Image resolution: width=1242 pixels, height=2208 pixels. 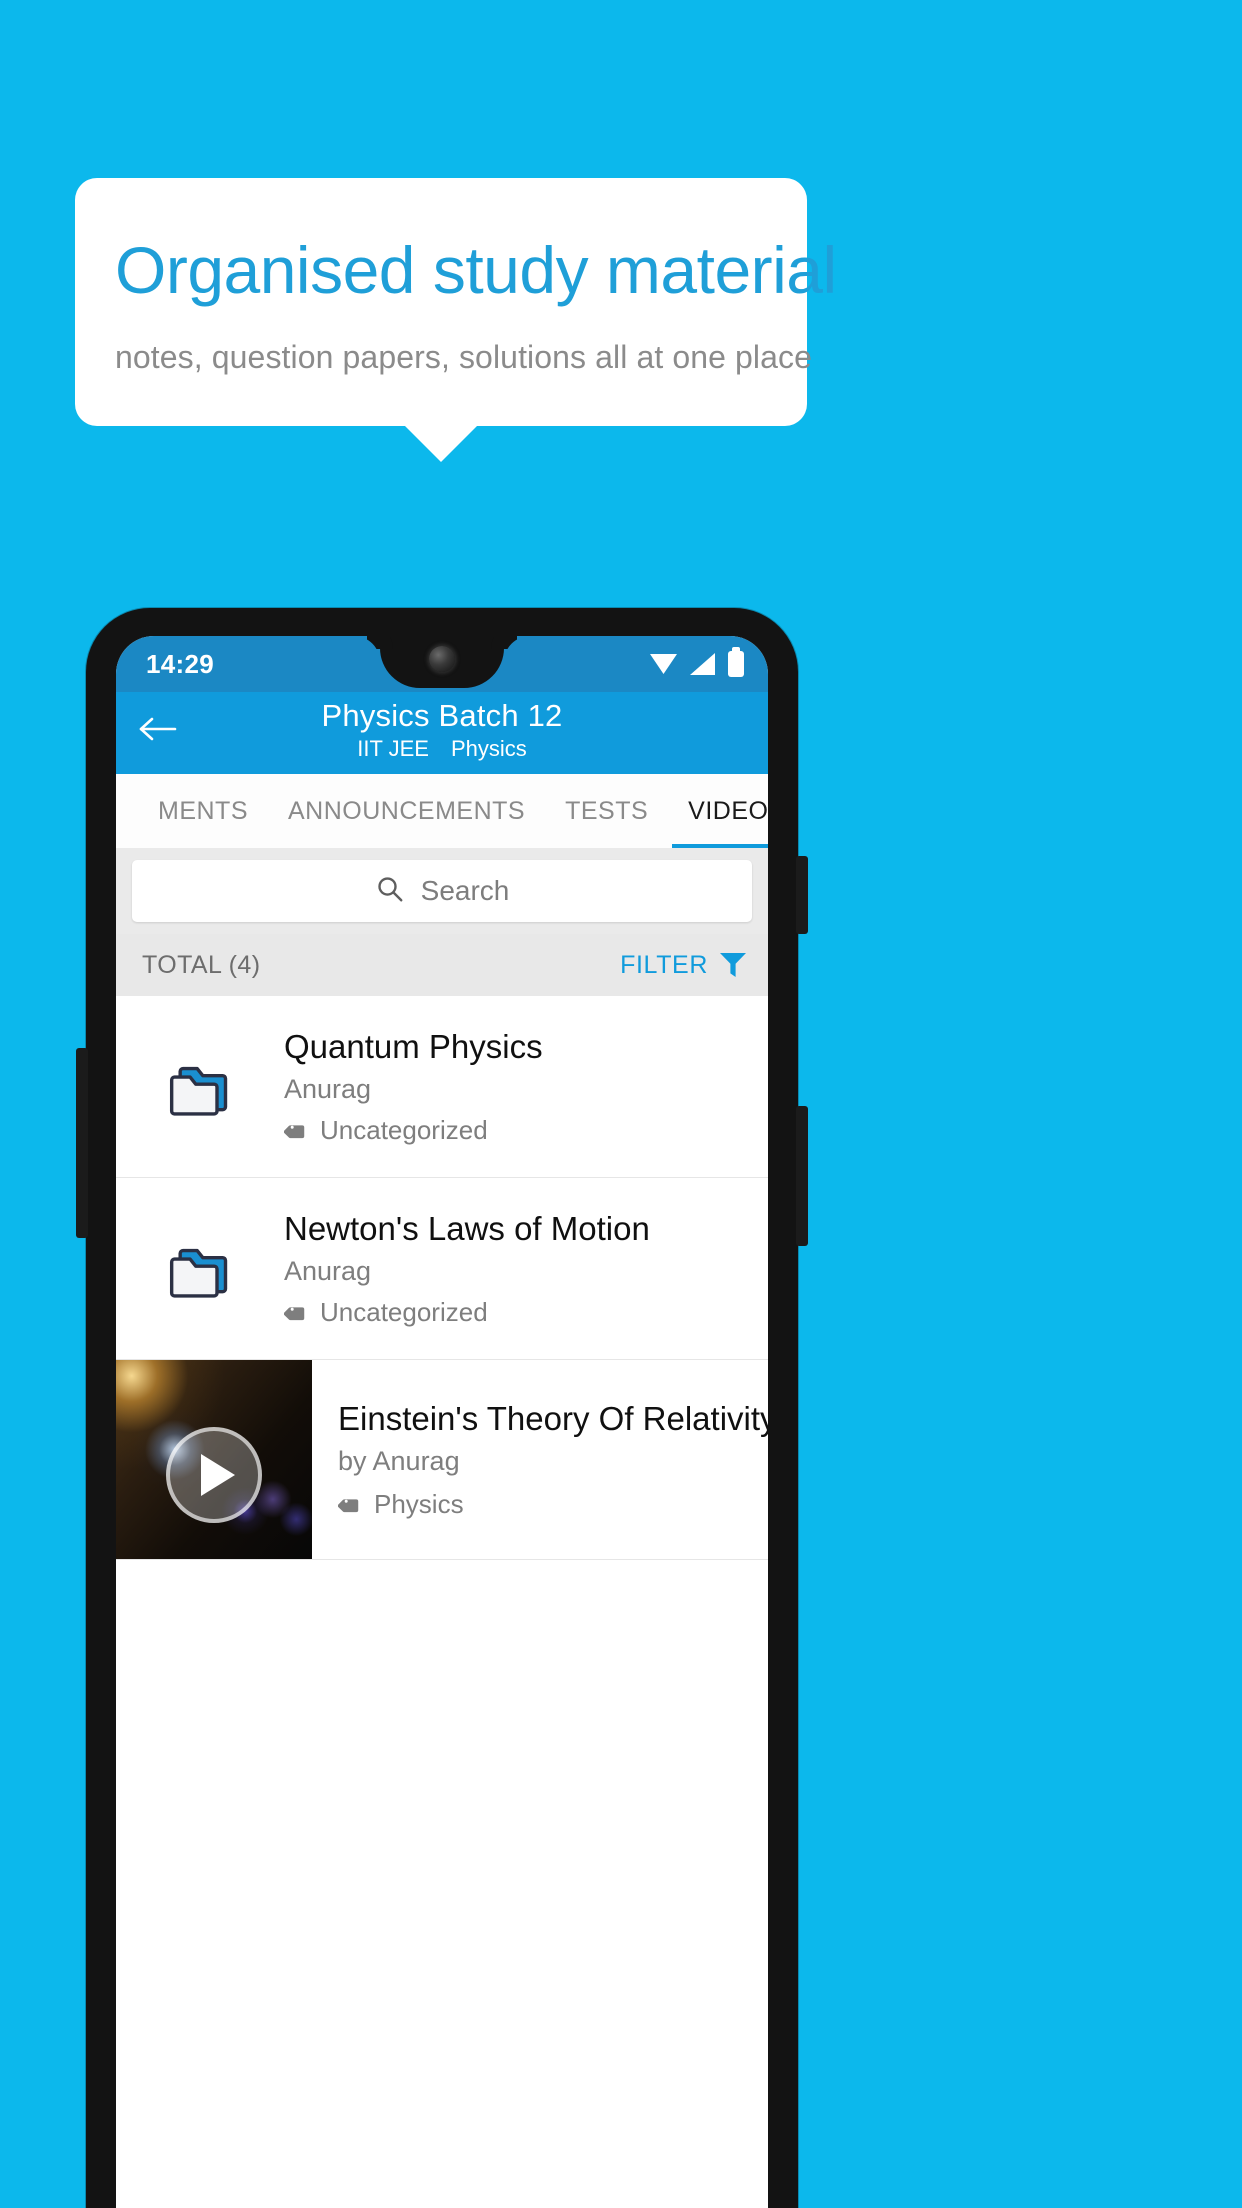 What do you see at coordinates (802, 895) in the screenshot?
I see `phone-power-button` at bounding box center [802, 895].